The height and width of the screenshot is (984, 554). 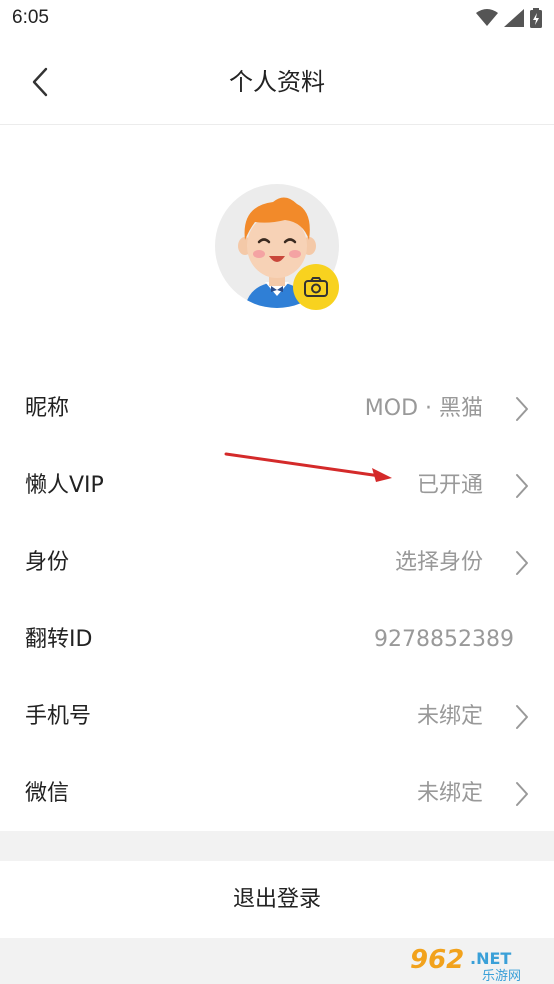 I want to click on row-flip-id: 翻转ID 9278852389, so click(x=277, y=639).